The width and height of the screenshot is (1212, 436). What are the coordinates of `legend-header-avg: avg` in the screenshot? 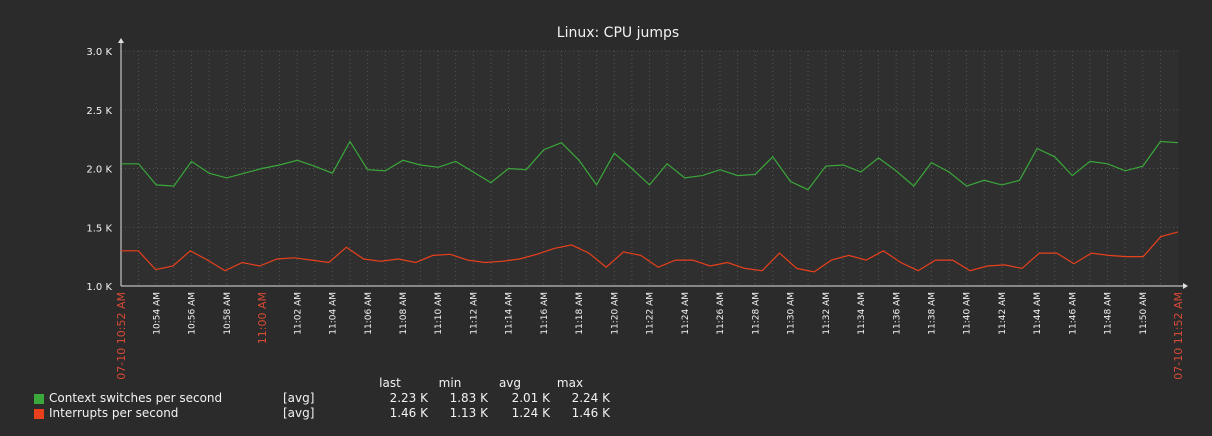 It's located at (510, 383).